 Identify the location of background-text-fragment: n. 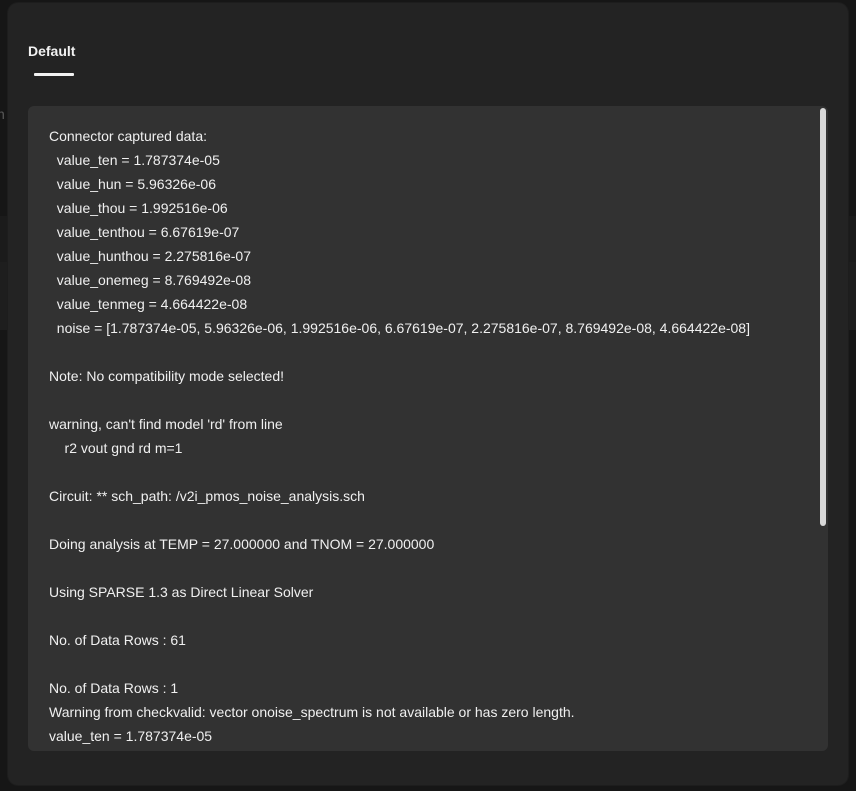
(2, 114).